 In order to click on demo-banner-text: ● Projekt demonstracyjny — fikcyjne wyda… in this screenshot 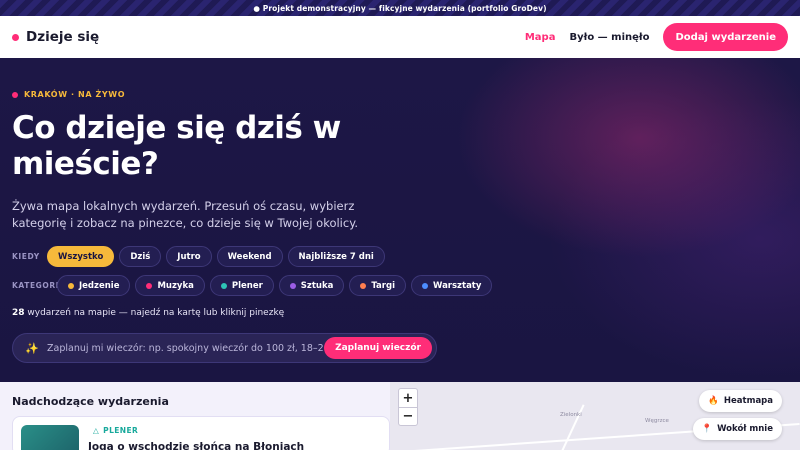, I will do `click(400, 8)`.